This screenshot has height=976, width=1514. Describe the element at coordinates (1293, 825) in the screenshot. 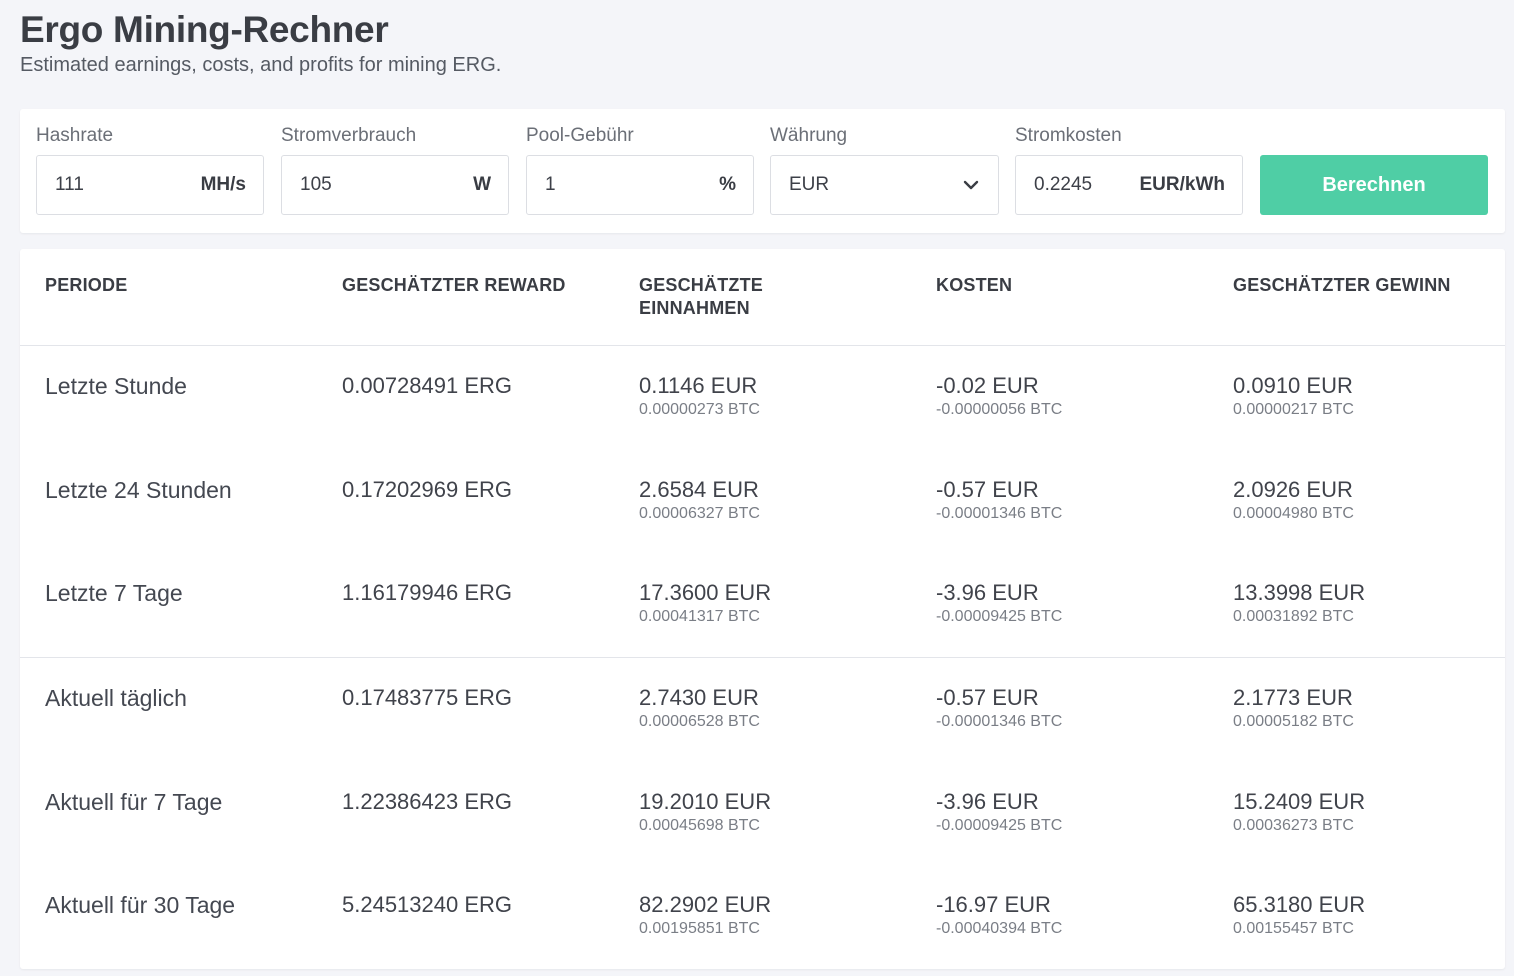

I see `profit-btc: 0.00036273 BTC` at that location.